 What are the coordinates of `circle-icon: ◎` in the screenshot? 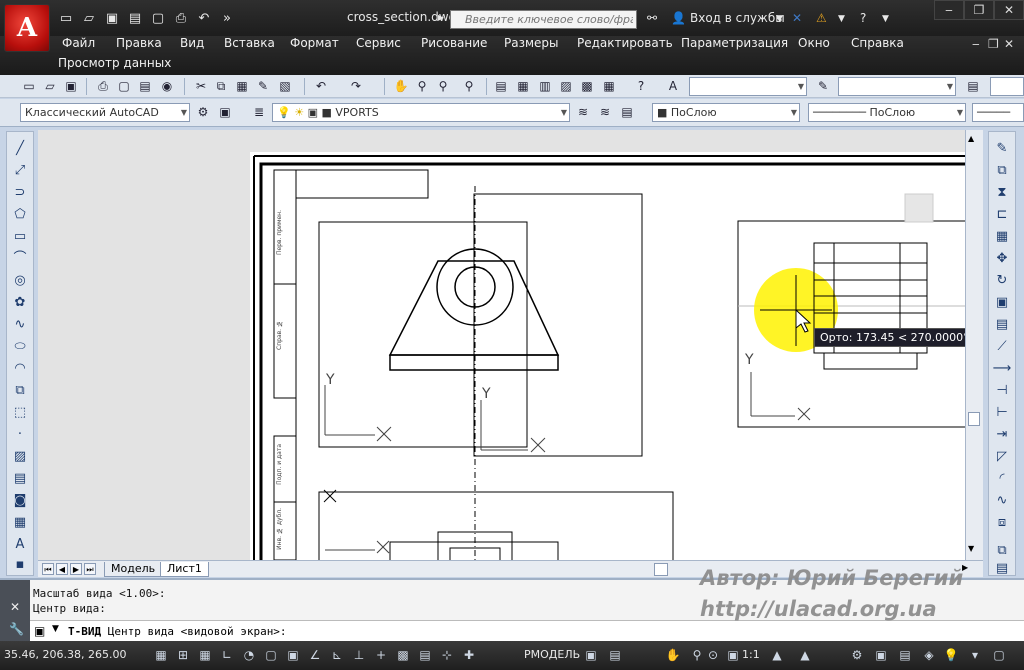 It's located at (20, 281).